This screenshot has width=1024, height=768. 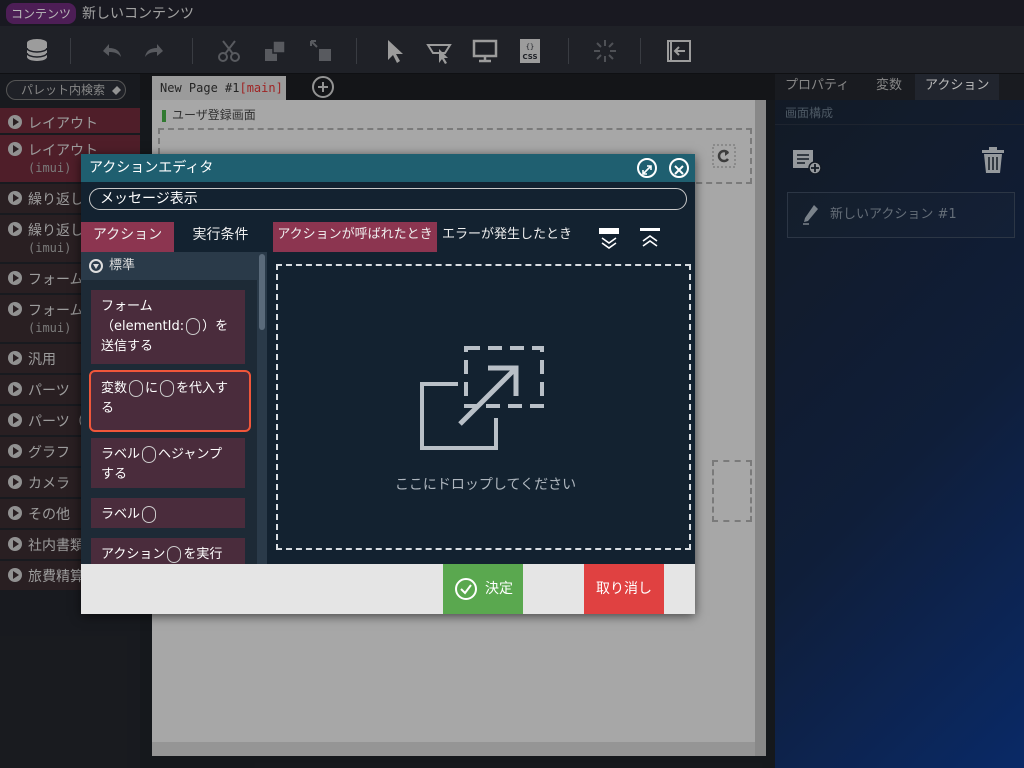 I want to click on dialog-title: アクションエディタ, so click(x=151, y=168).